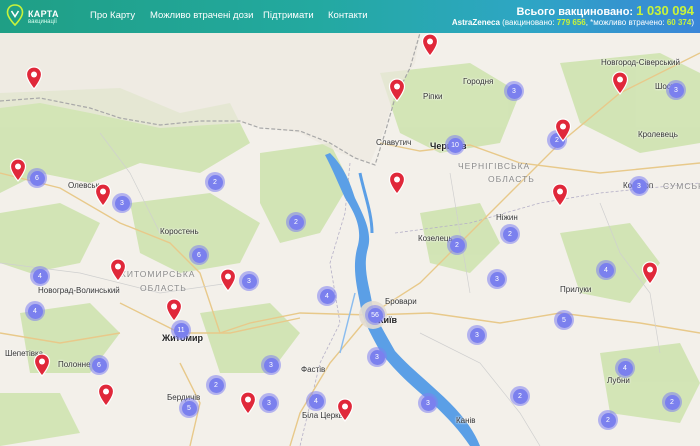  Describe the element at coordinates (475, 22) in the screenshot. I see `vaccine-name: AstraZeneca` at that location.